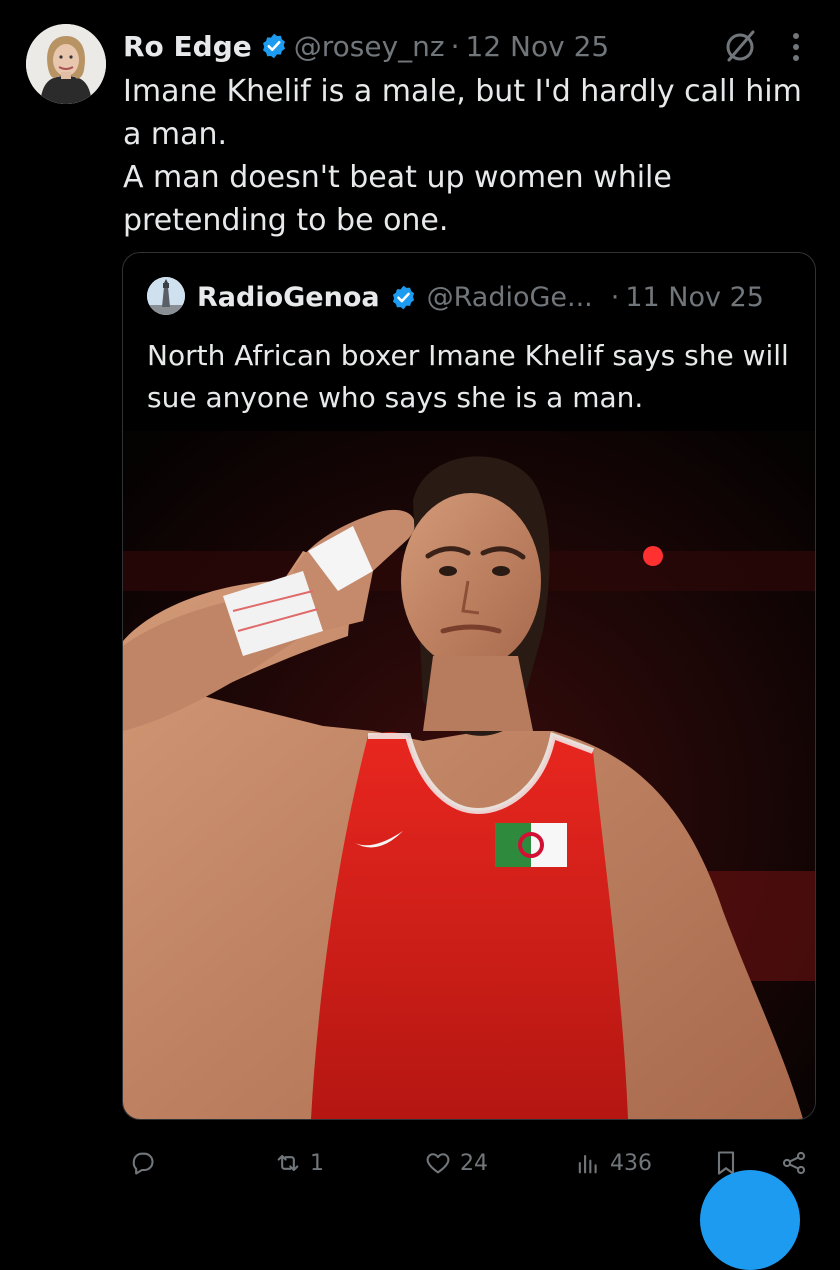  Describe the element at coordinates (143, 1163) in the screenshot. I see `reply-icon` at that location.